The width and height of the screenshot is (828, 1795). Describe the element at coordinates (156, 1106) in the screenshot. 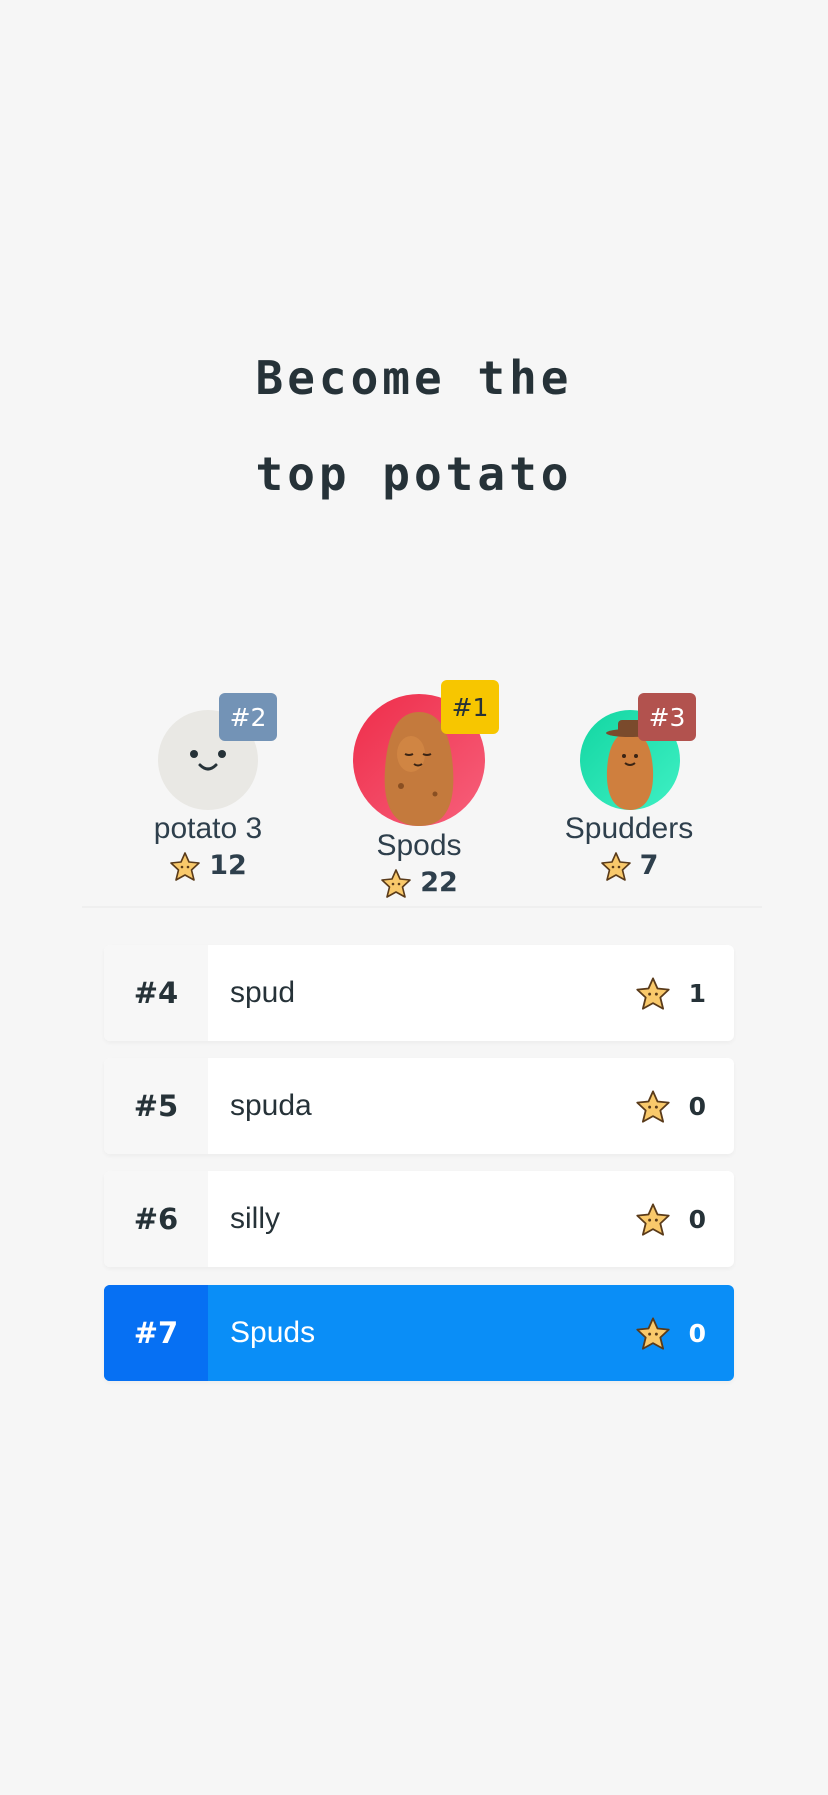

I see `row-rank: #5` at that location.